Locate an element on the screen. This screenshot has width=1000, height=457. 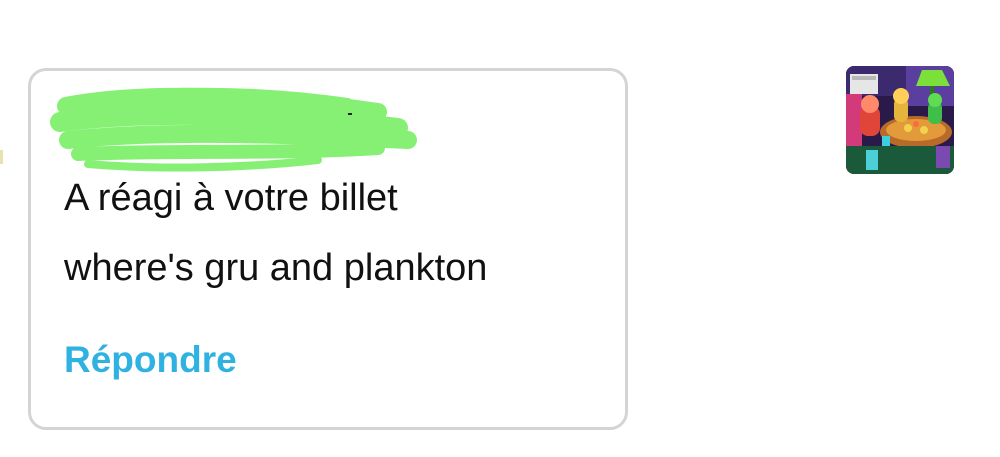
notification-action-text: A réagi à votre billet is located at coordinates (231, 198).